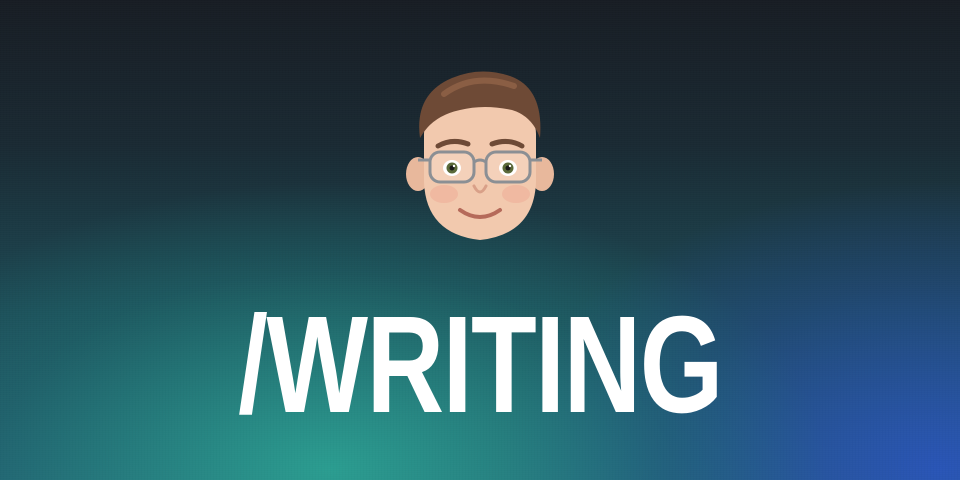 Image resolution: width=960 pixels, height=480 pixels. I want to click on memoji-avatar-icon, so click(480, 155).